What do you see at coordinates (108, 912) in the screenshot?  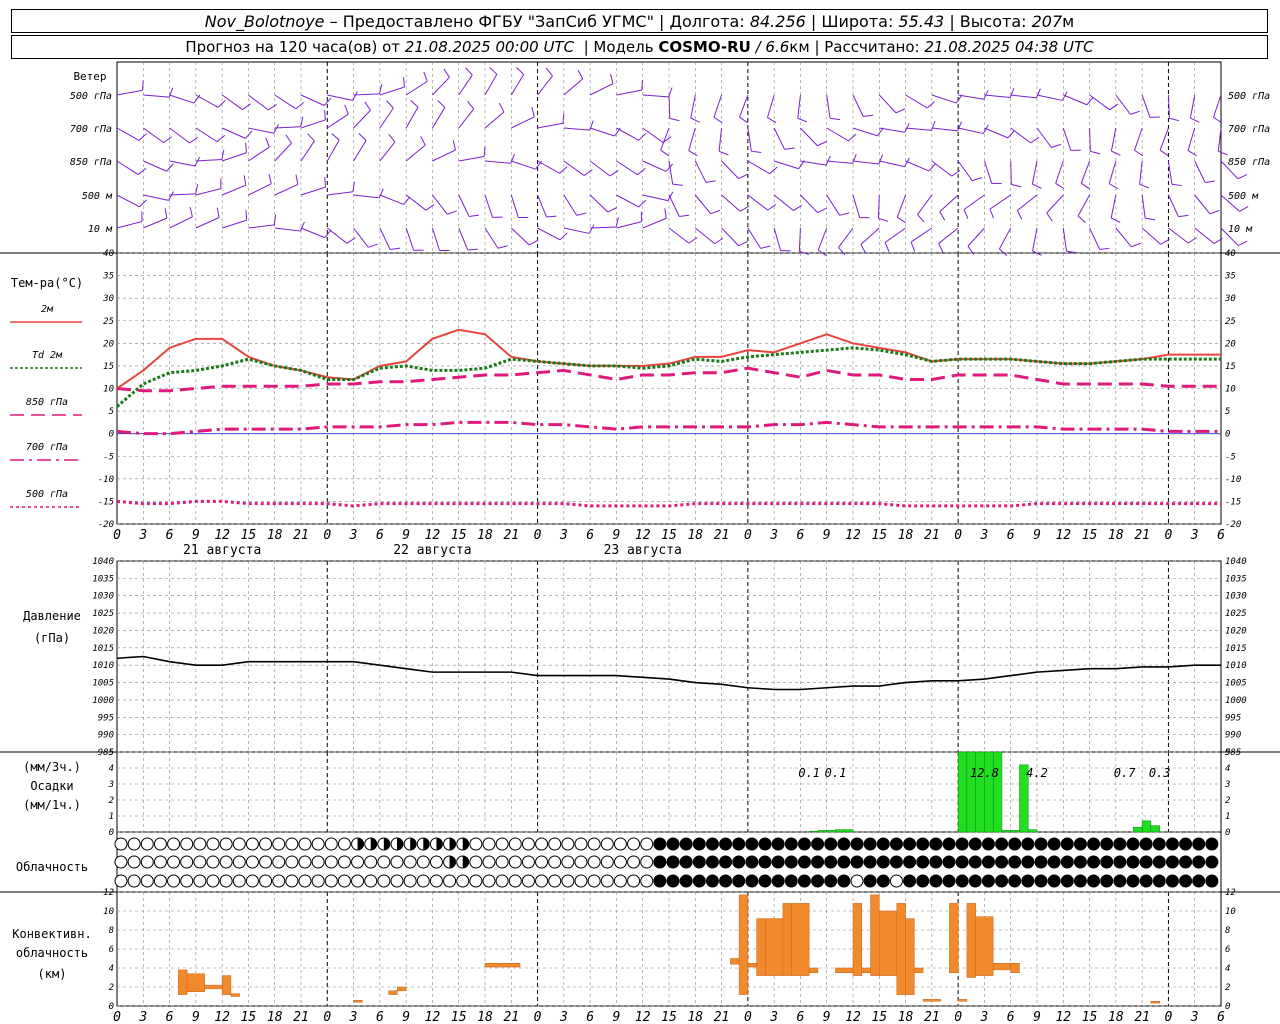 I see `conv-tick-left: 10` at bounding box center [108, 912].